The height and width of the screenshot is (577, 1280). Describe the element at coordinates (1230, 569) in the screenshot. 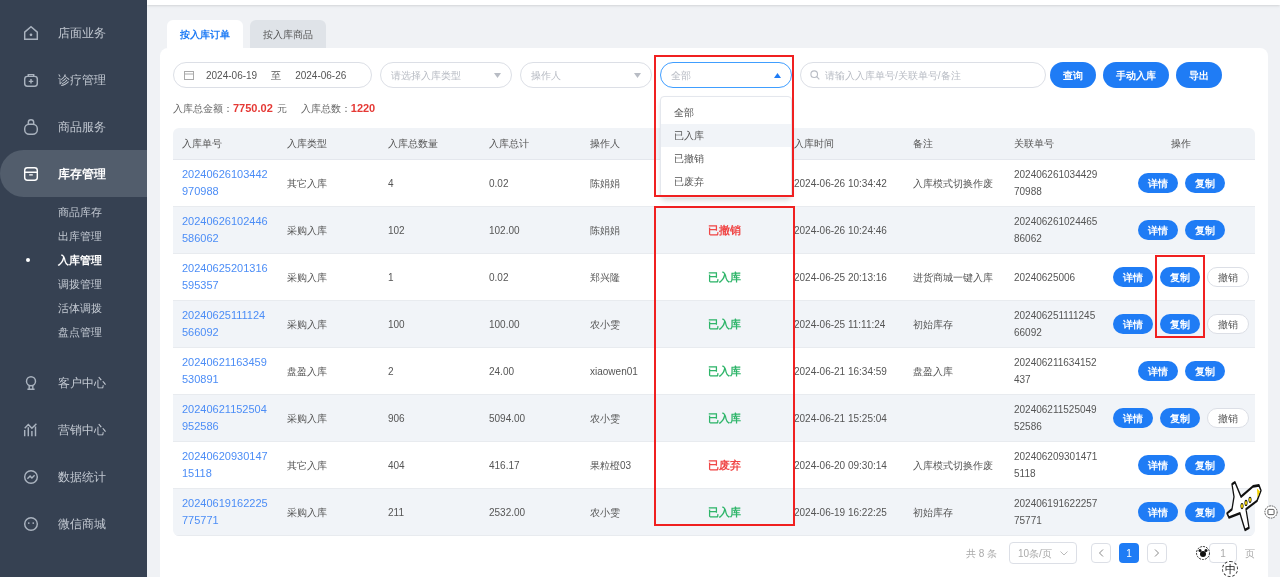

I see `language-badge: 中` at that location.